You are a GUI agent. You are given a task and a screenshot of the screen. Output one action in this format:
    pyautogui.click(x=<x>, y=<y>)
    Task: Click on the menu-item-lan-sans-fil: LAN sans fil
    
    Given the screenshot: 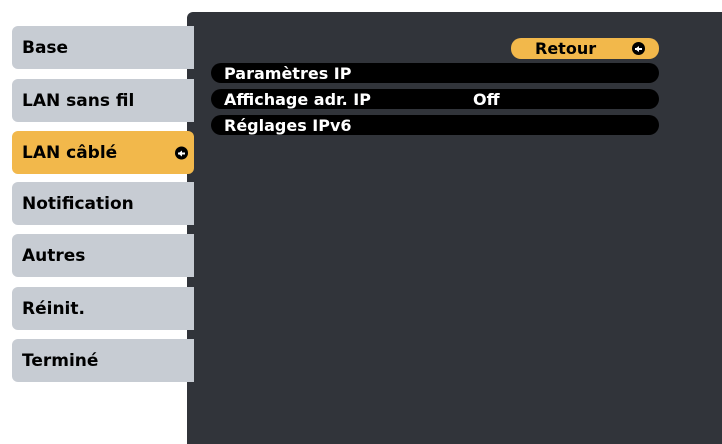 What is the action you would take?
    pyautogui.click(x=103, y=100)
    